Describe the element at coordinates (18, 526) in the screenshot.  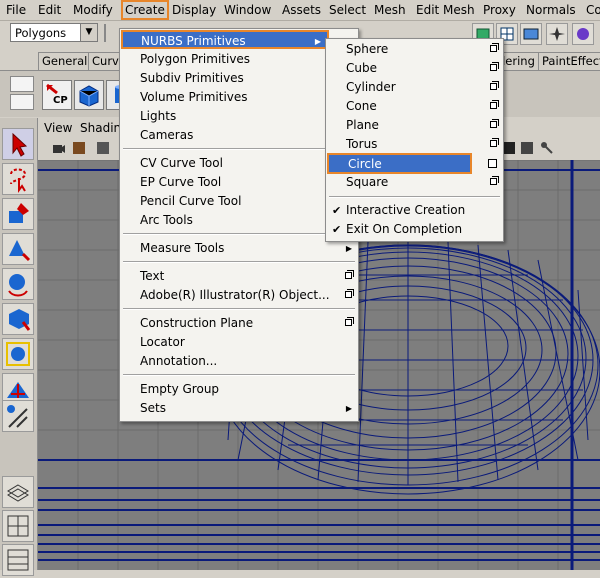
I see `layout-four-icon` at that location.